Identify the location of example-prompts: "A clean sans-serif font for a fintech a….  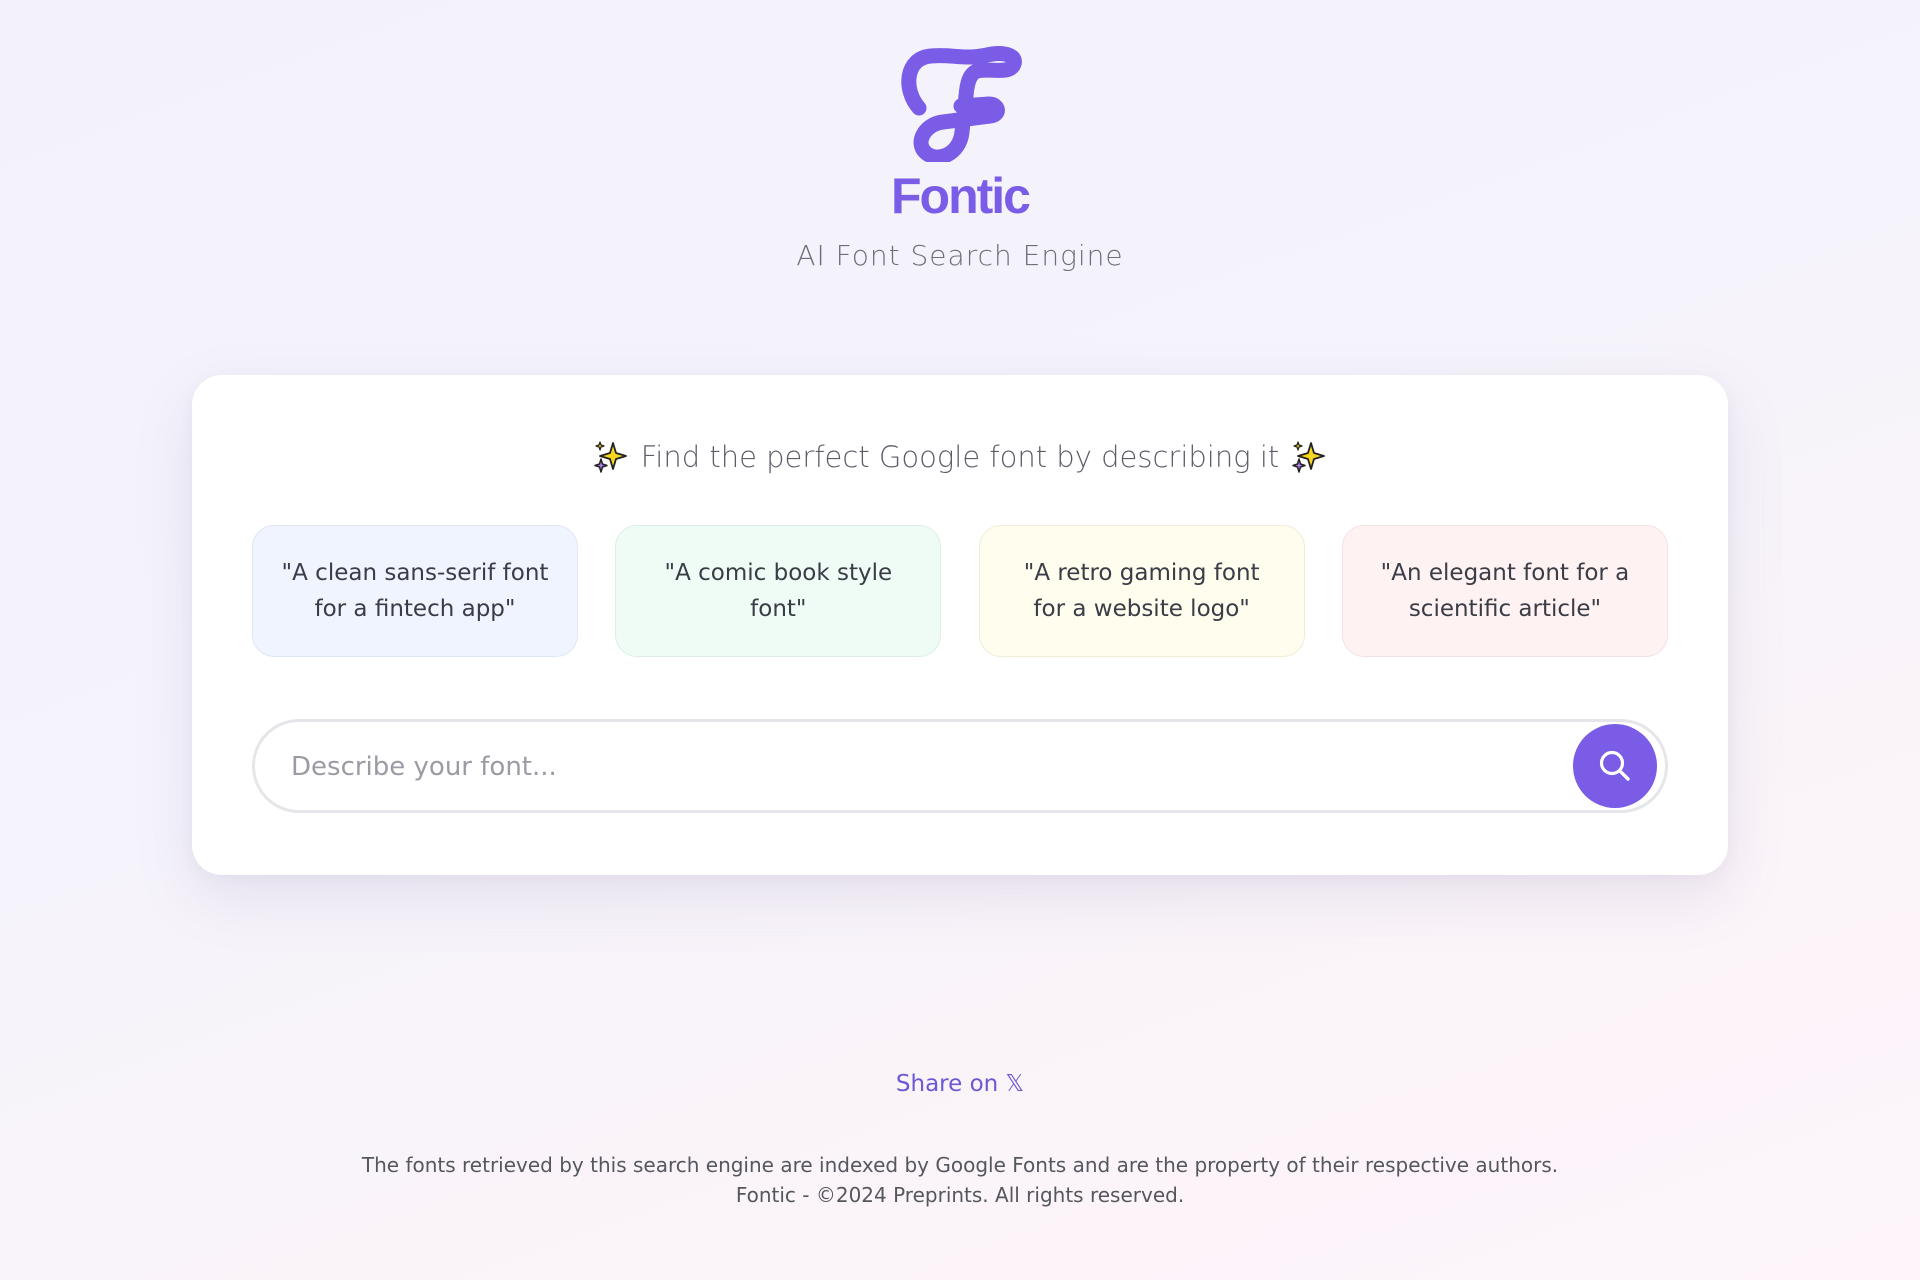
(960, 591).